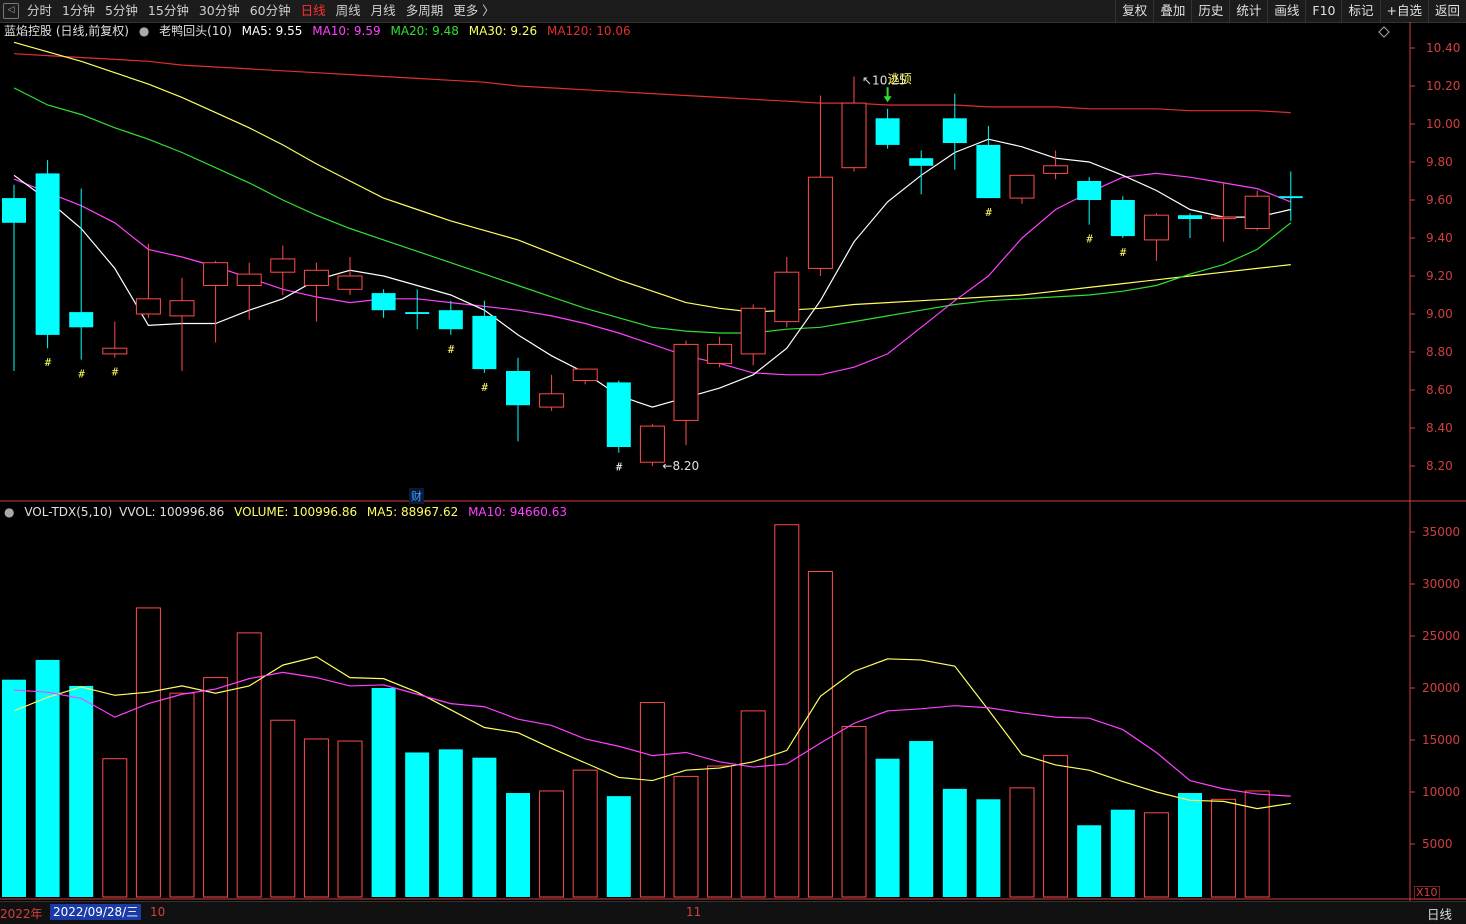  What do you see at coordinates (694, 912) in the screenshot?
I see `month-label-nov: 11` at bounding box center [694, 912].